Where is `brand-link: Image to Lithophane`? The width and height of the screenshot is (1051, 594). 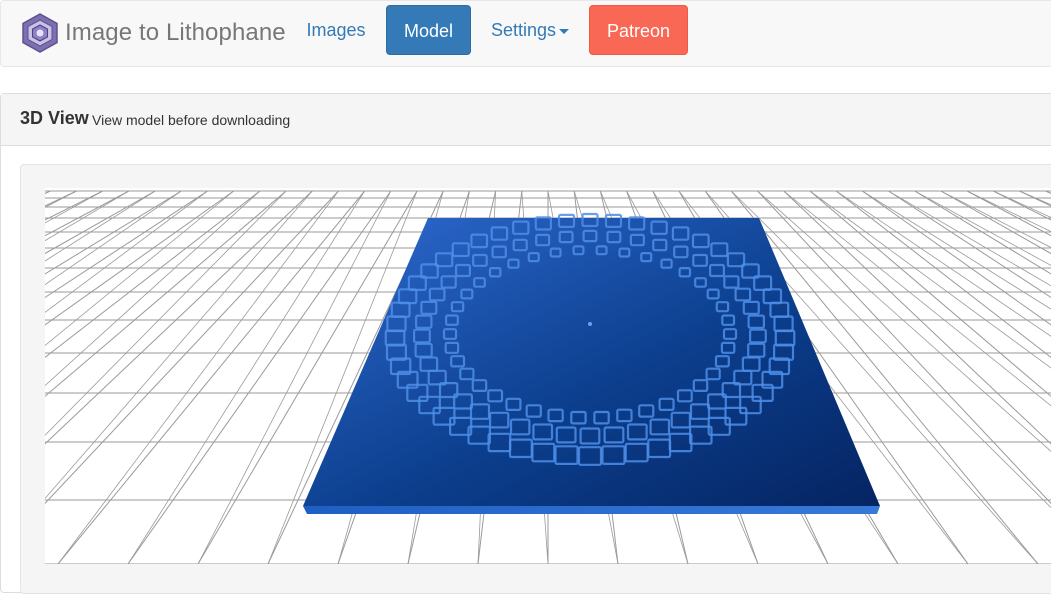 brand-link: Image to Lithophane is located at coordinates (153, 33).